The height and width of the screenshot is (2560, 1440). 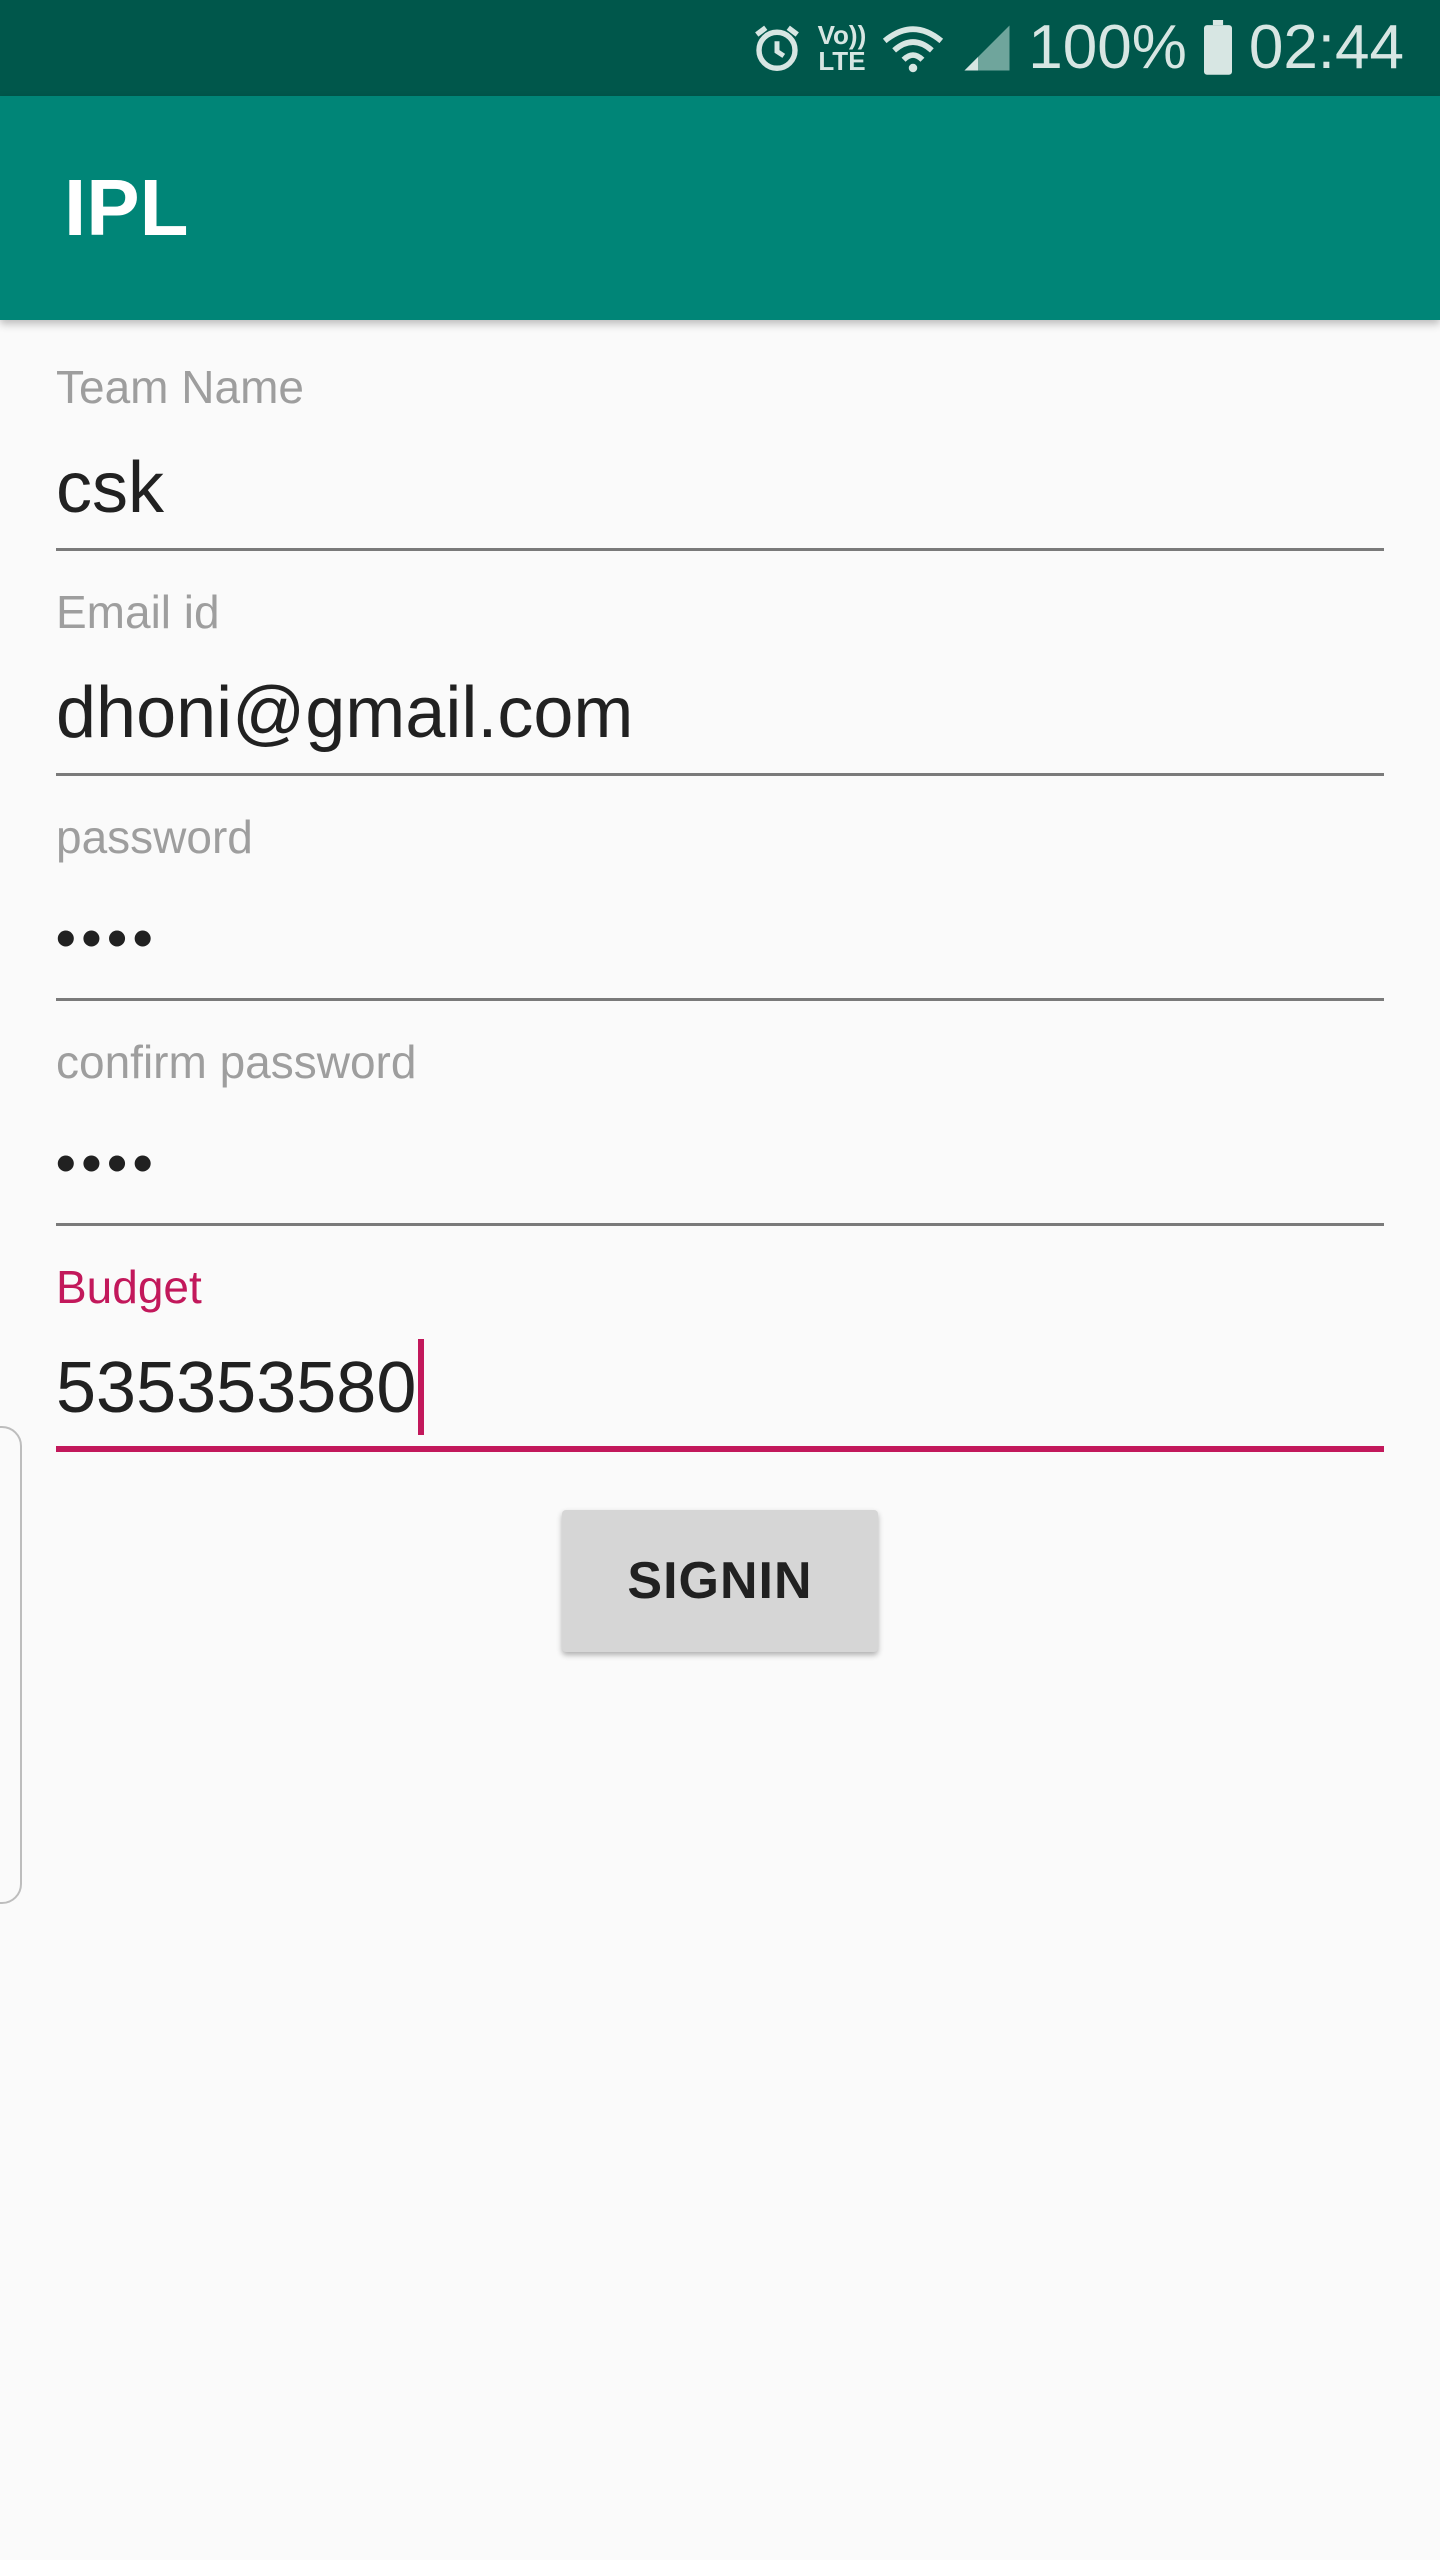 I want to click on budget-label: Budget, so click(x=129, y=1287).